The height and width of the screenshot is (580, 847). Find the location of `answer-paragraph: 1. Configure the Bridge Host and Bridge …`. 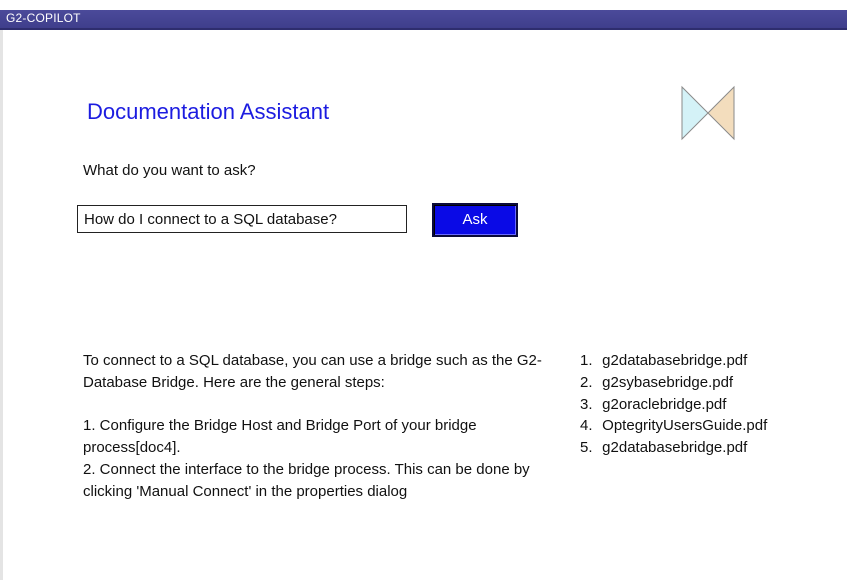

answer-paragraph: 1. Configure the Bridge Host and Bridge … is located at coordinates (280, 437).